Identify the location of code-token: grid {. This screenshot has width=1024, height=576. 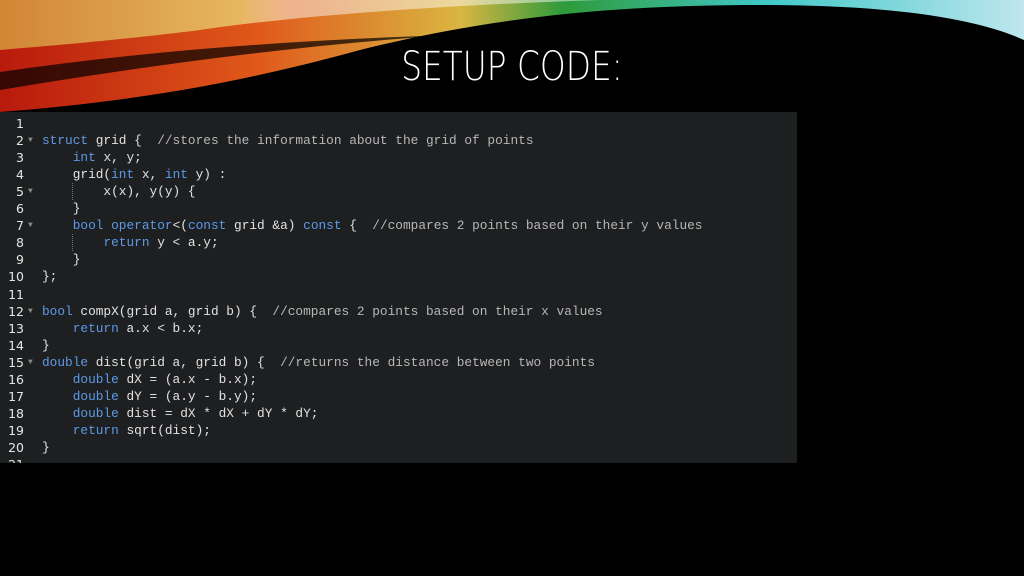
(123, 141).